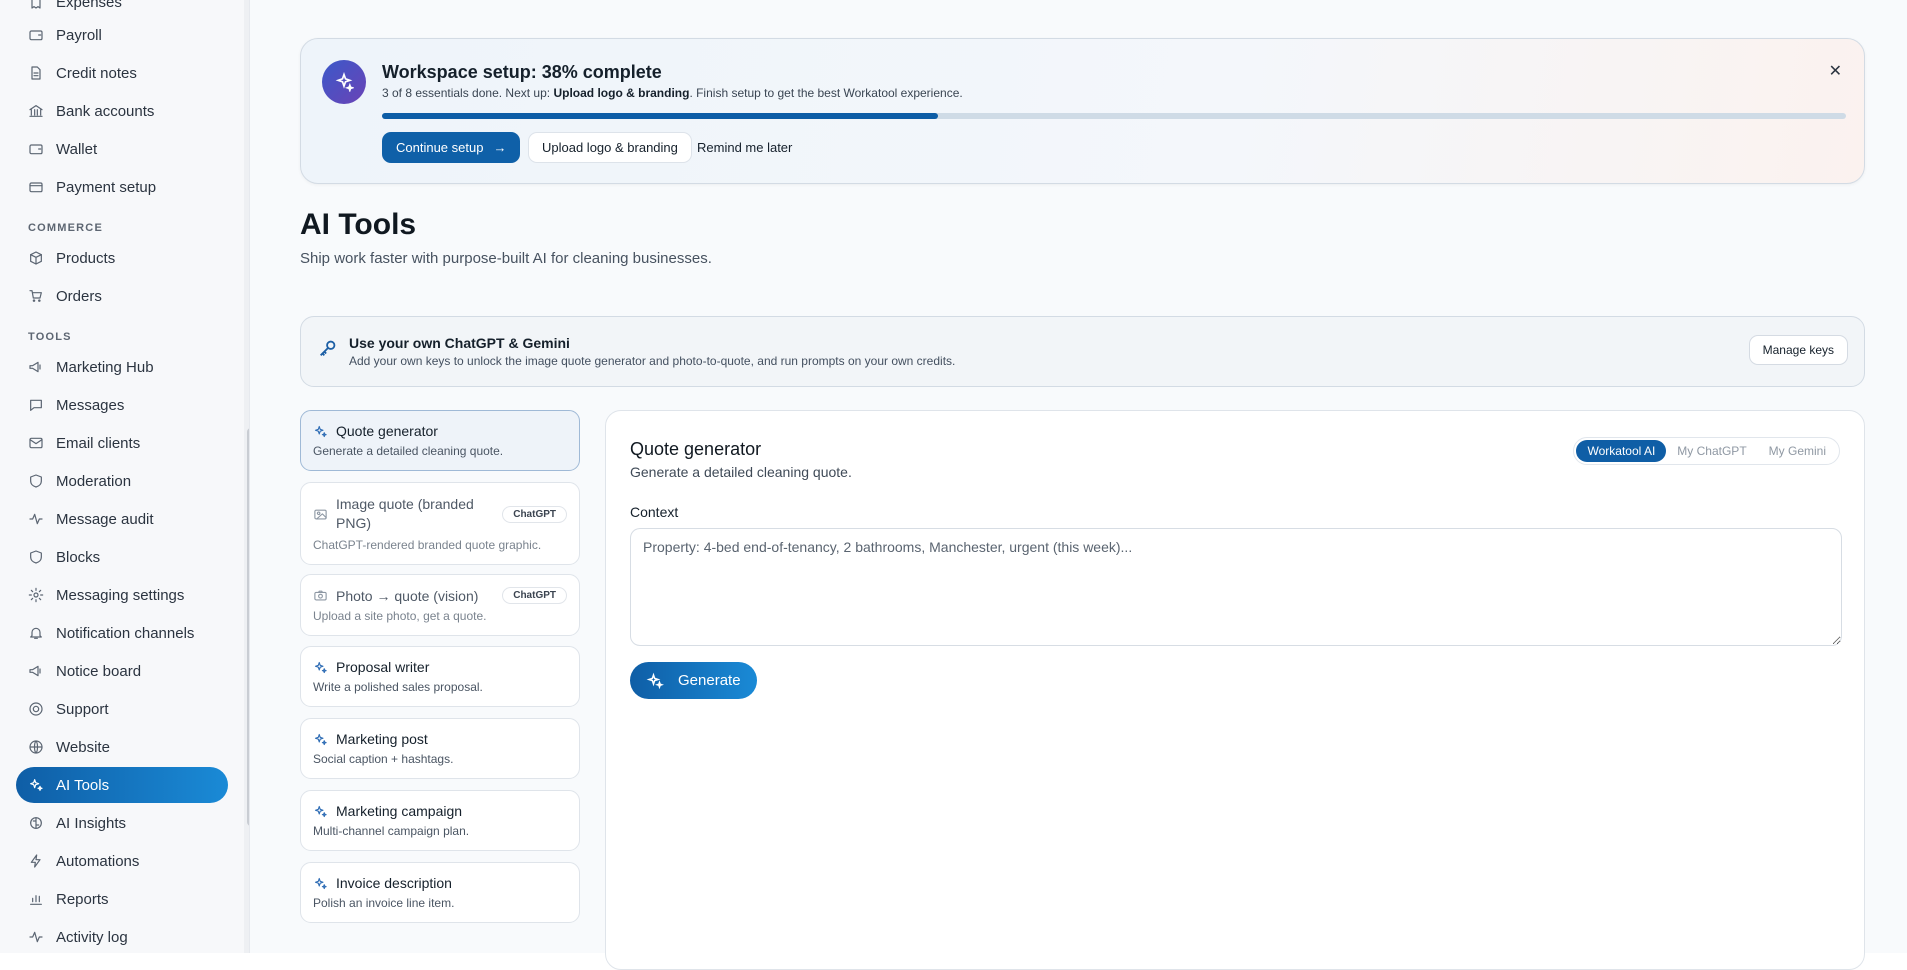  I want to click on tool-description: Polish an invoice line item., so click(384, 903).